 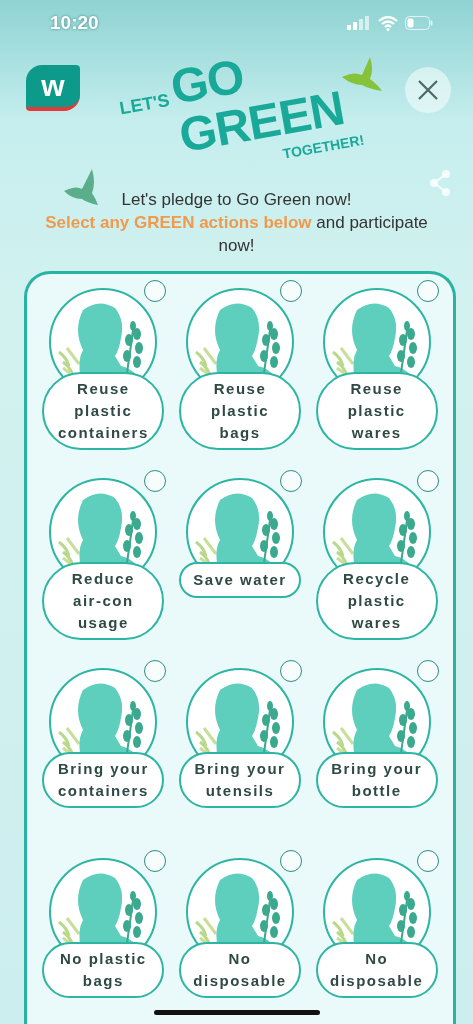 I want to click on action-label: Recycle plastic wares, so click(x=376, y=601).